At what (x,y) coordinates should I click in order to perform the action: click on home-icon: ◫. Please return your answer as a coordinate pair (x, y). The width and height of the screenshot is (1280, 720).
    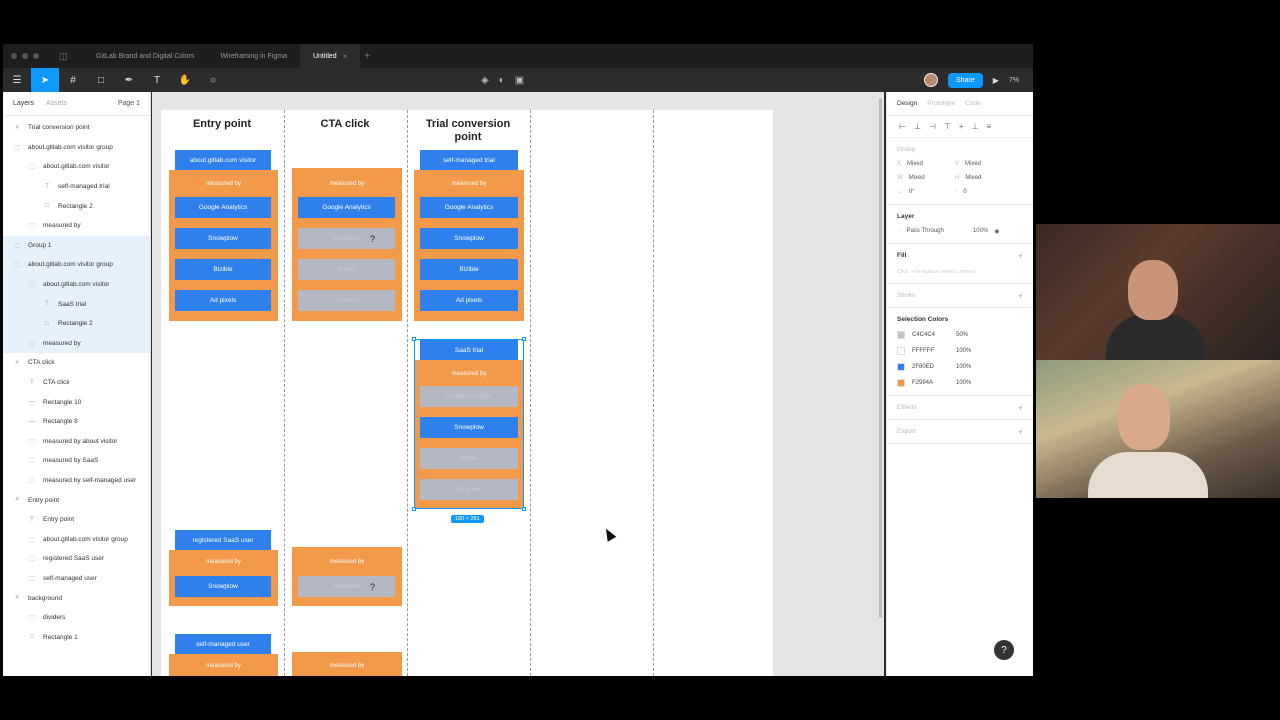
    Looking at the image, I should click on (66, 56).